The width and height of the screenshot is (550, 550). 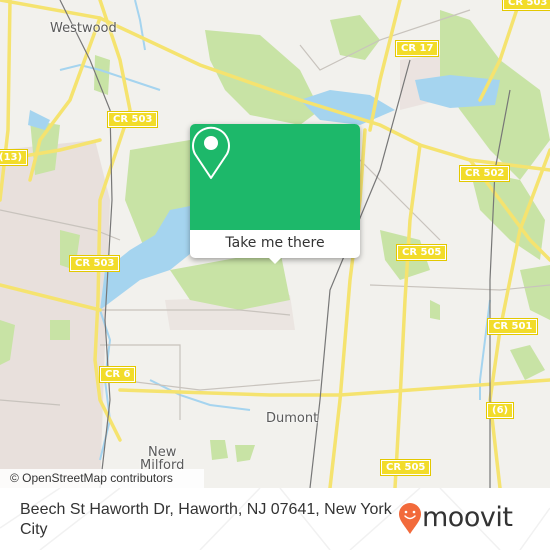 I want to click on moovit-wordmark: moovit, so click(x=467, y=517).